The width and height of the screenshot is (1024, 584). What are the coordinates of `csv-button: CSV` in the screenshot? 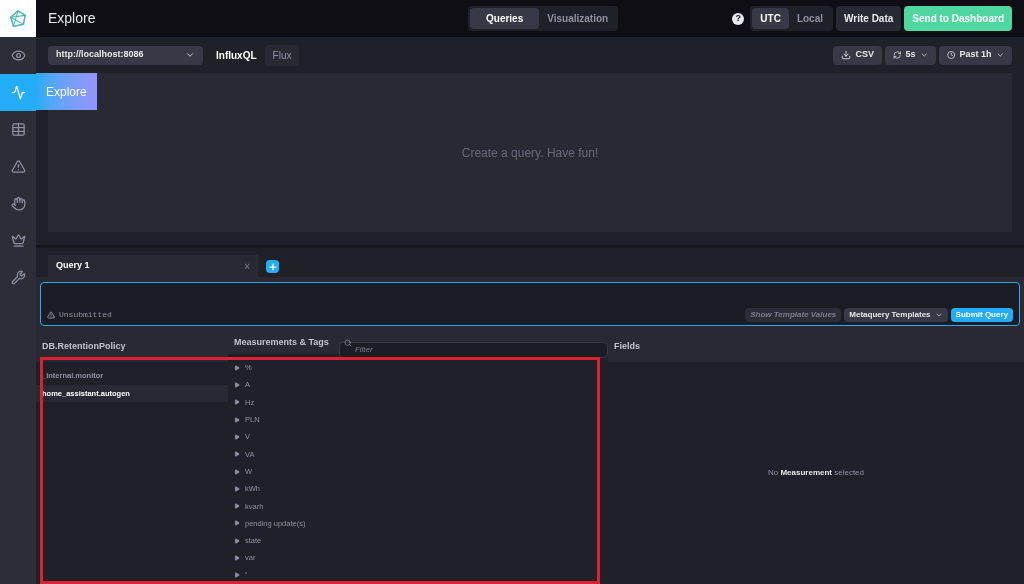 It's located at (857, 55).